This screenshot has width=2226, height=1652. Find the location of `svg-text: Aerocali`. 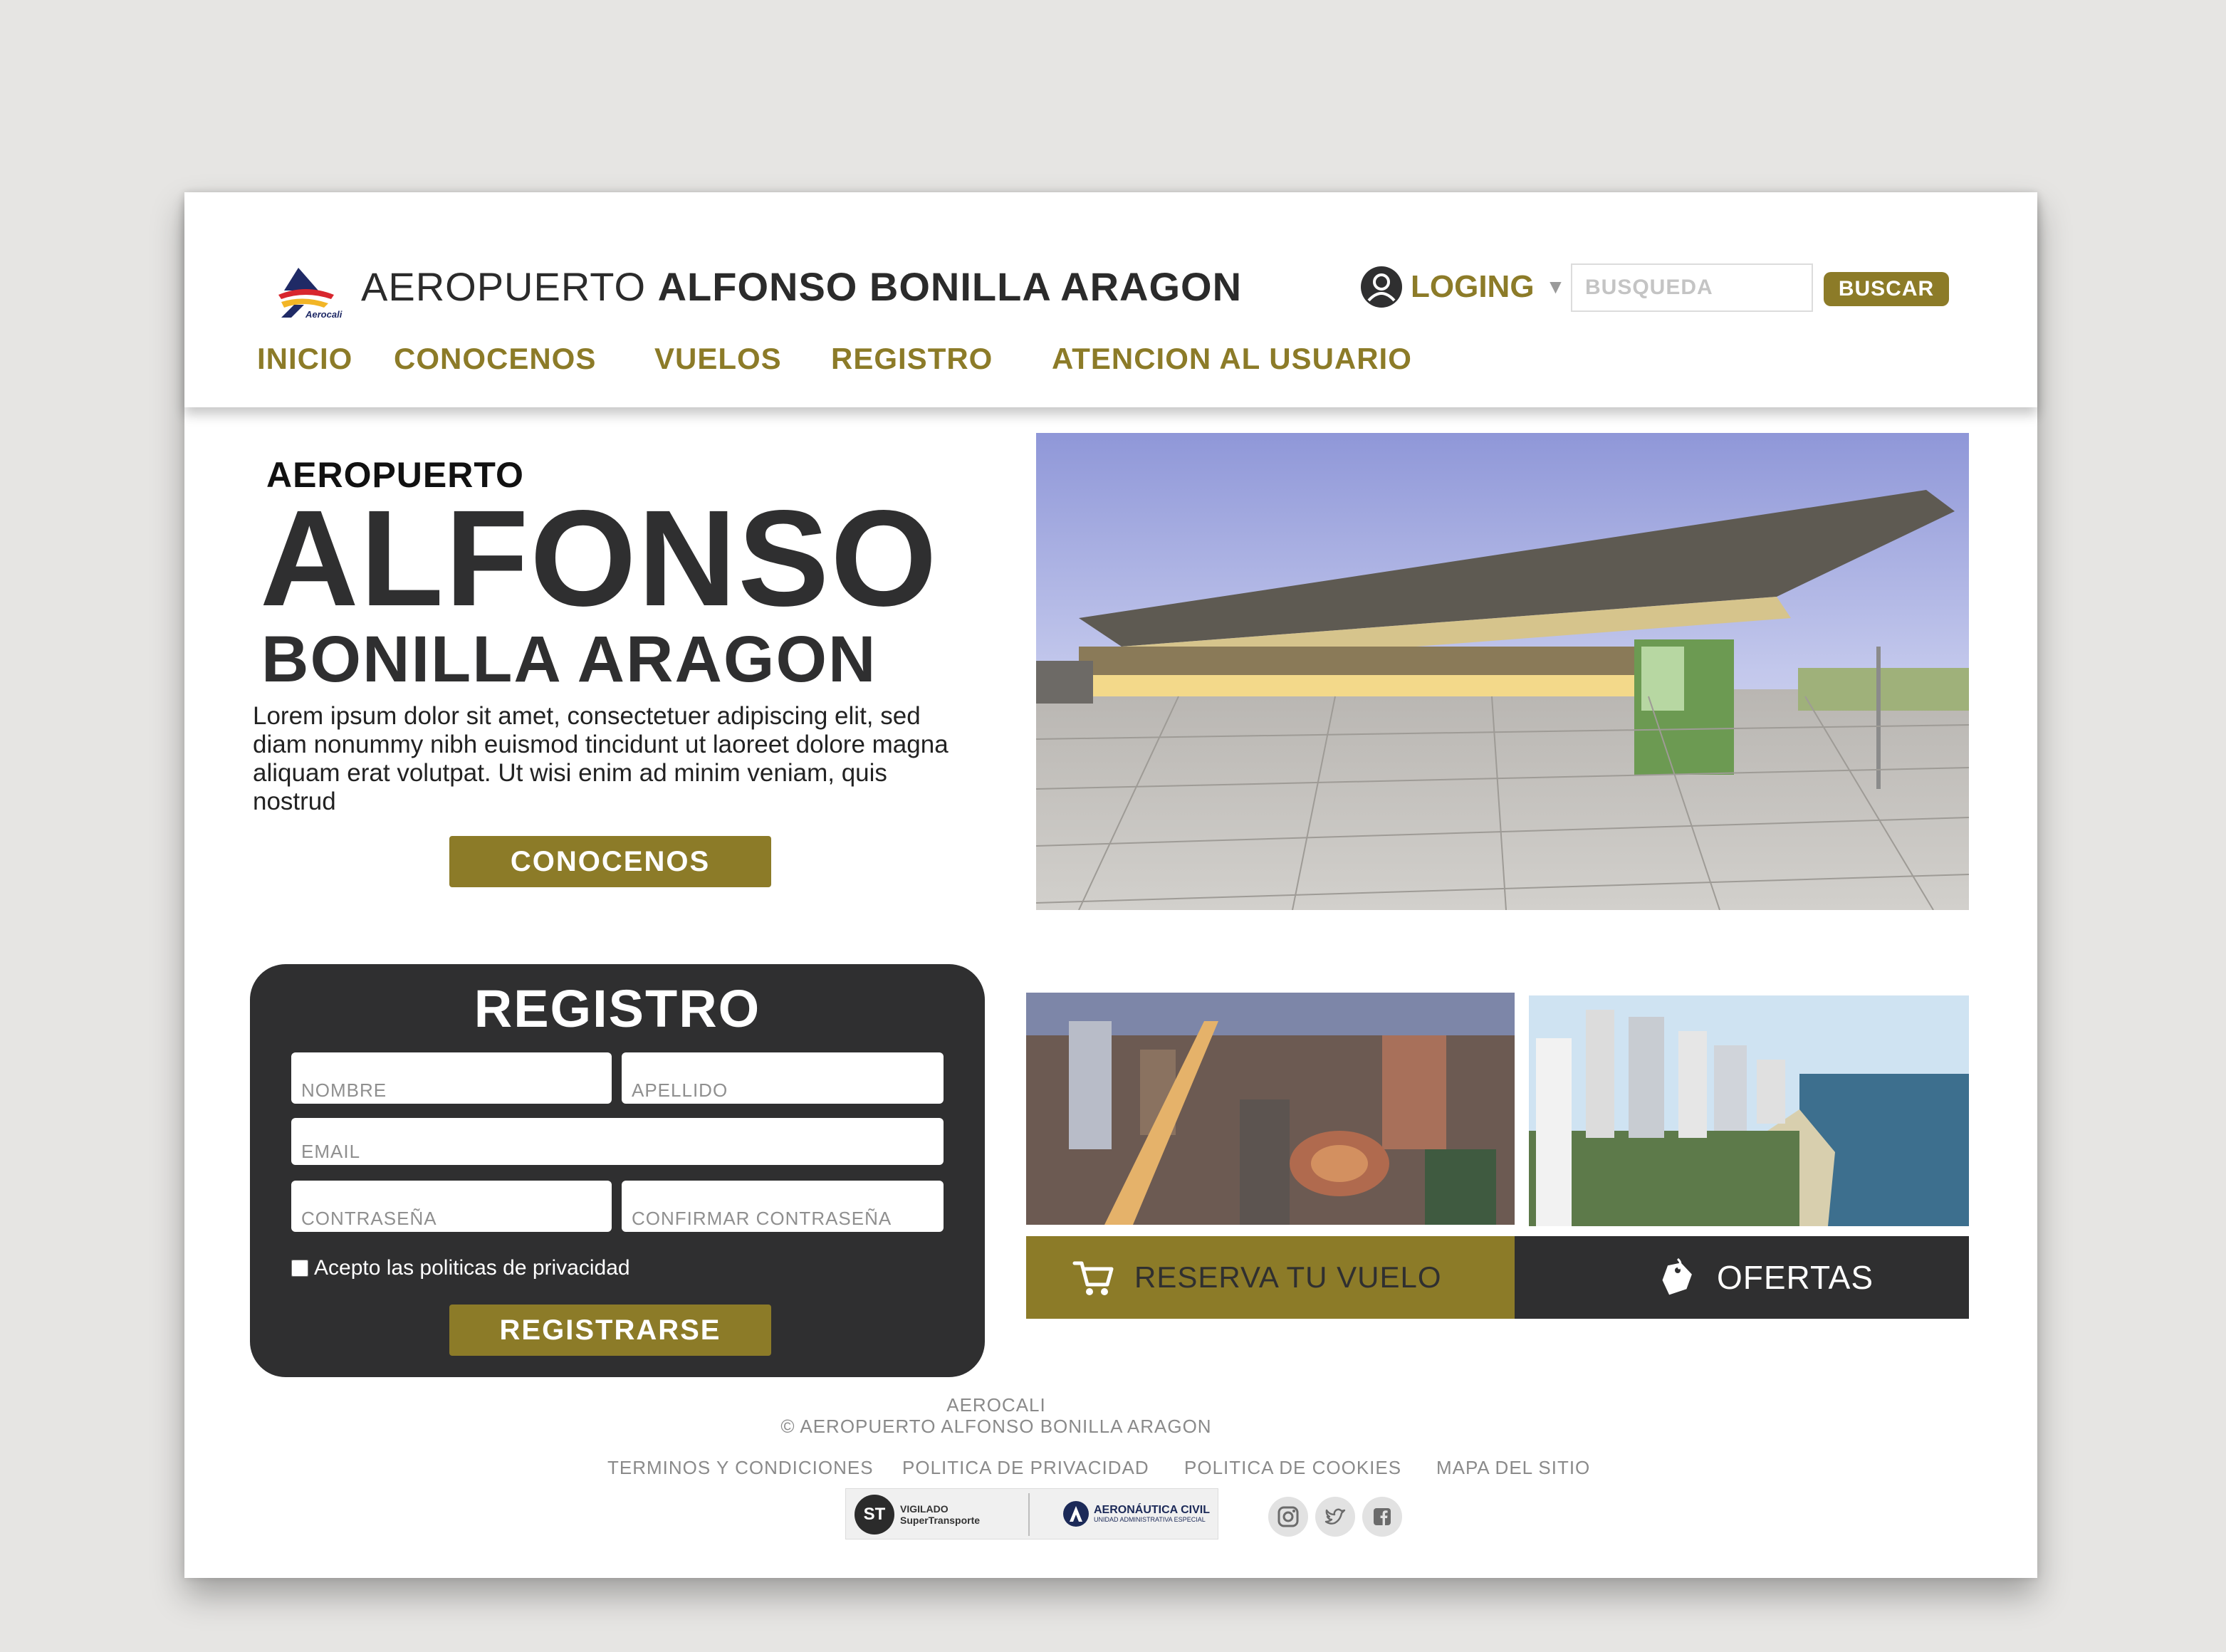

svg-text: Aerocali is located at coordinates (324, 314).